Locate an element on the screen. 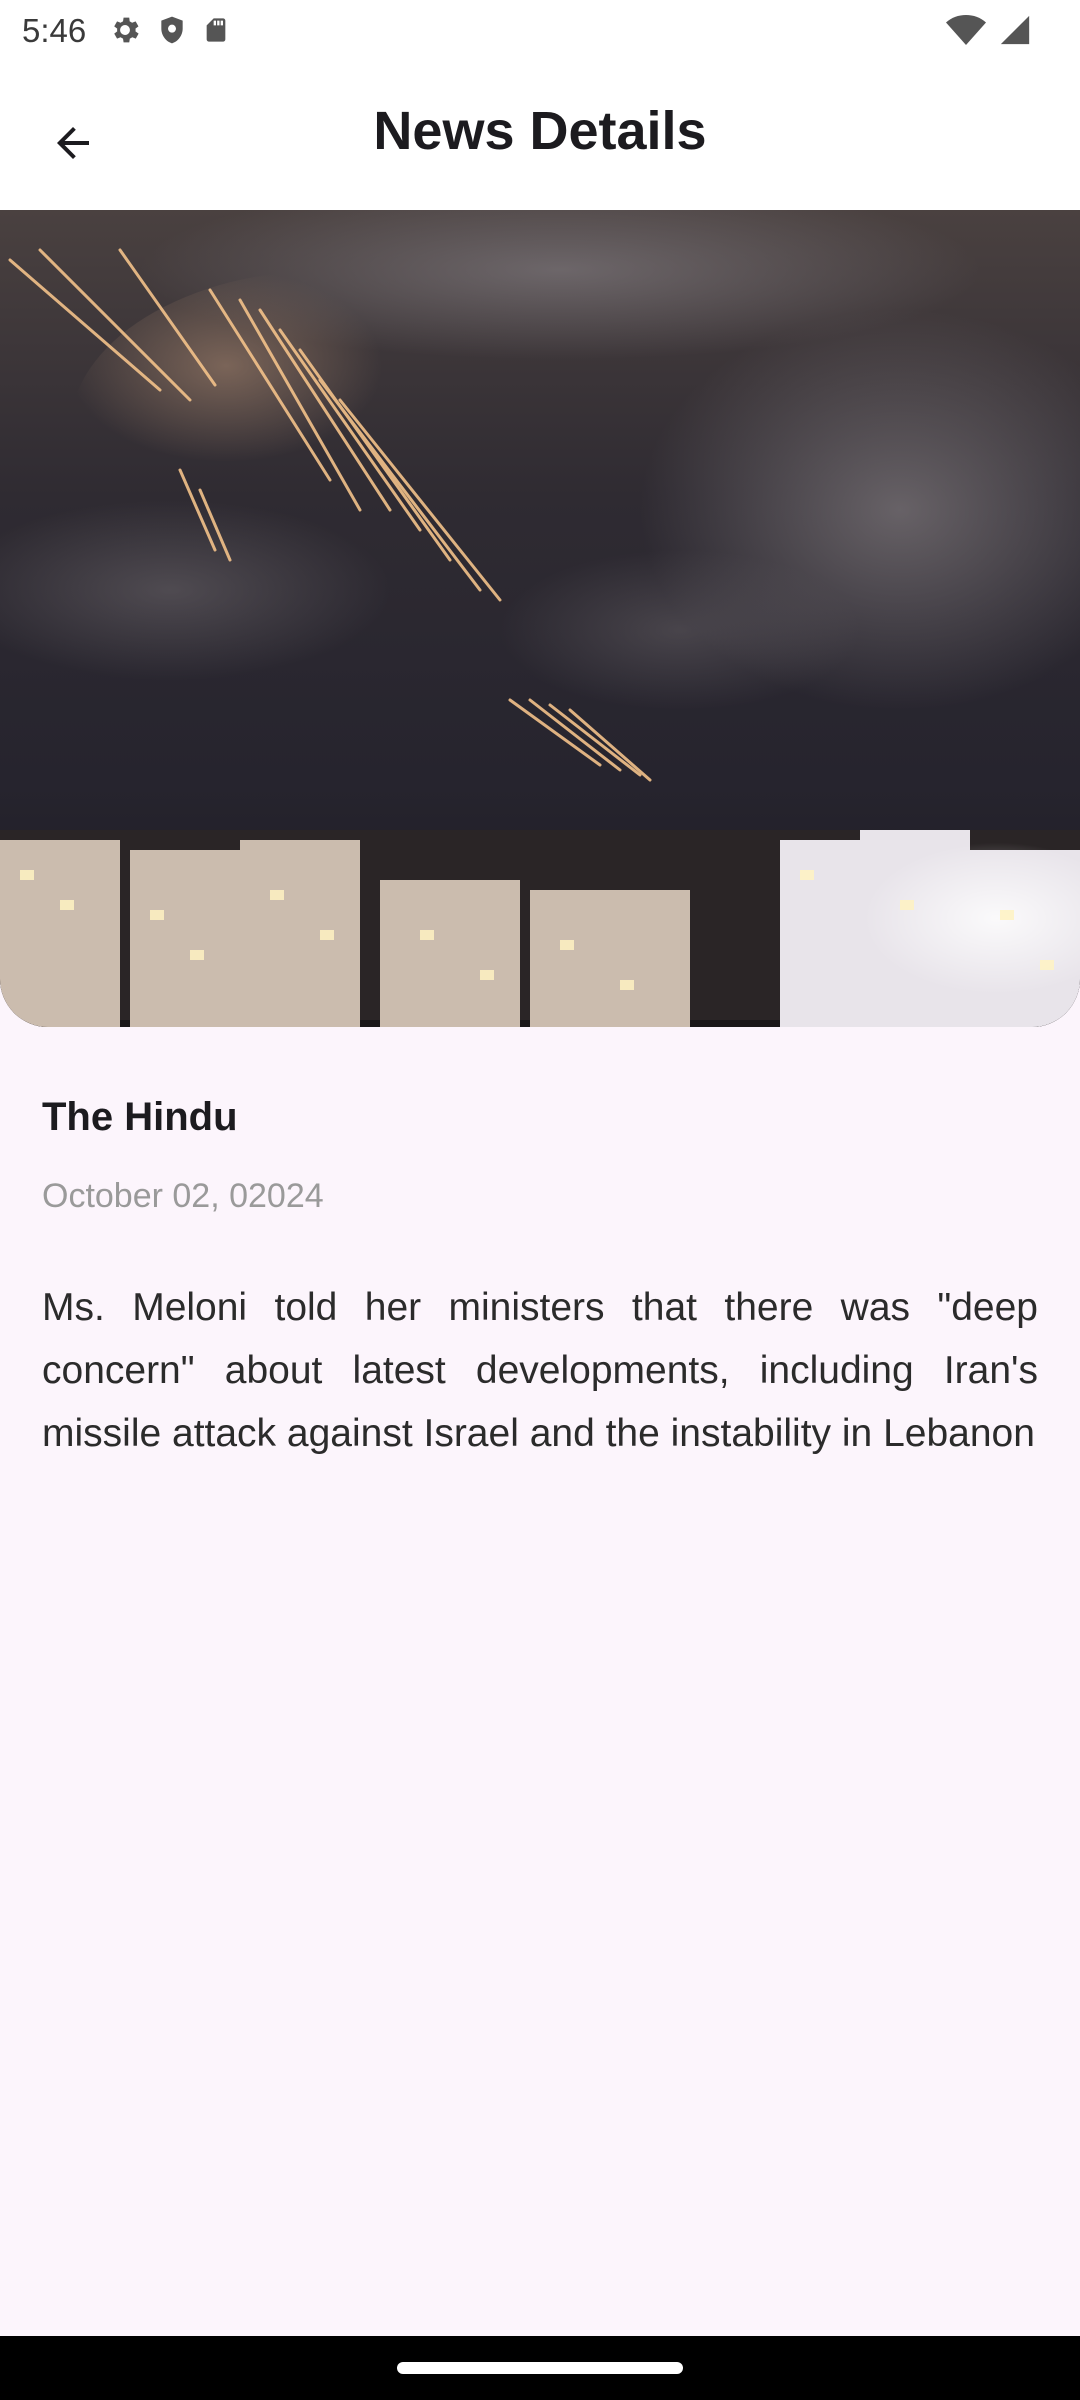 The width and height of the screenshot is (1080, 2400). home-indicator is located at coordinates (540, 2368).